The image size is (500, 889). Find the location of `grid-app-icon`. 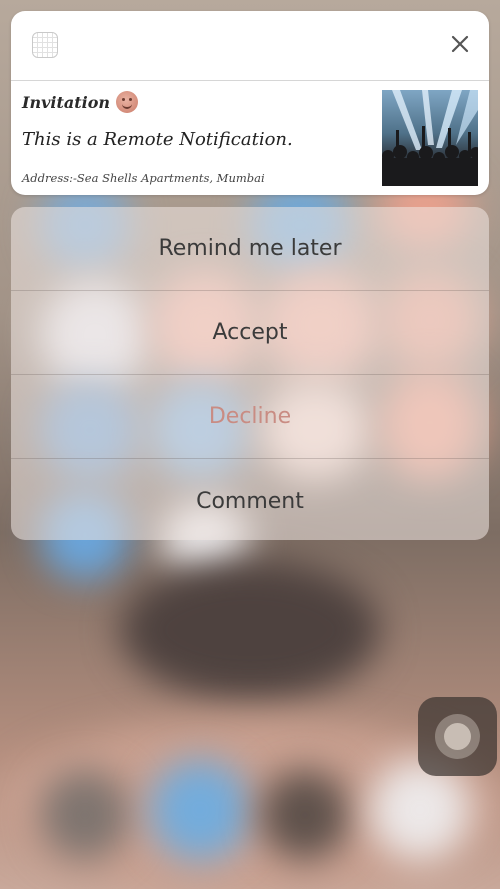

grid-app-icon is located at coordinates (45, 45).